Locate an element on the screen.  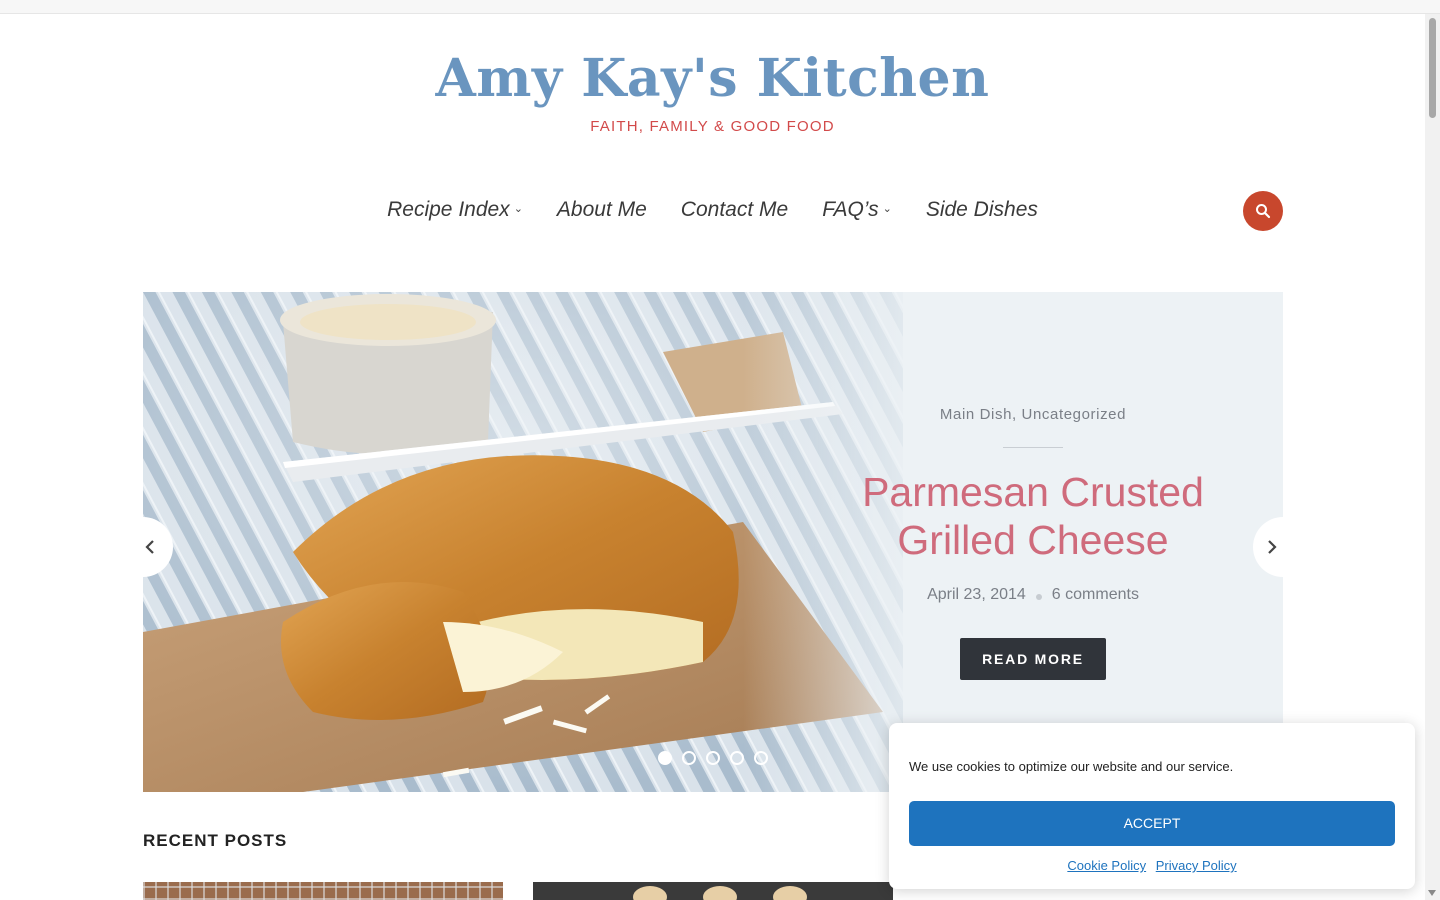
chevron-right-icon is located at coordinates (1272, 547).